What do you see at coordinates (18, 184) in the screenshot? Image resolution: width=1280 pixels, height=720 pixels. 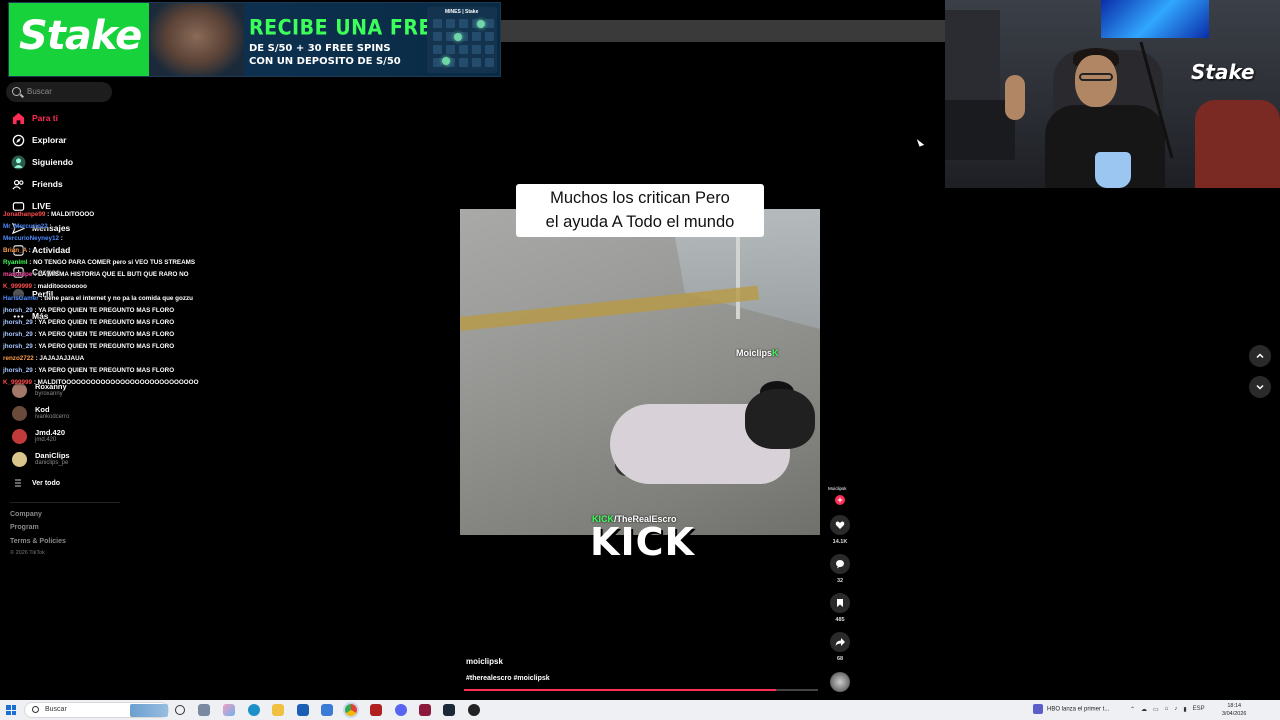 I see `friends-icon` at bounding box center [18, 184].